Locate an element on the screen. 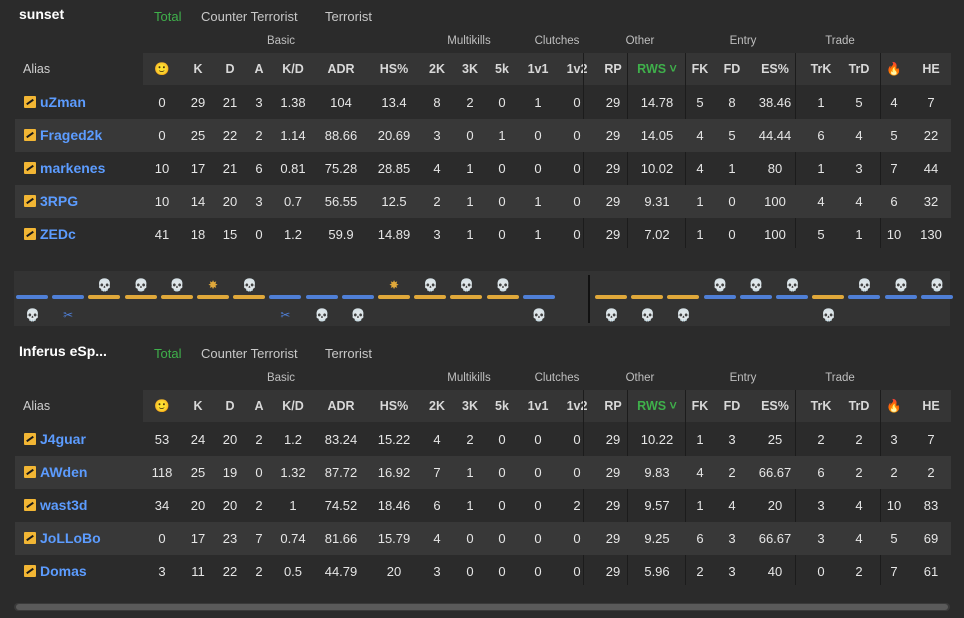  group-label-clutches: Clutches is located at coordinates (557, 41).